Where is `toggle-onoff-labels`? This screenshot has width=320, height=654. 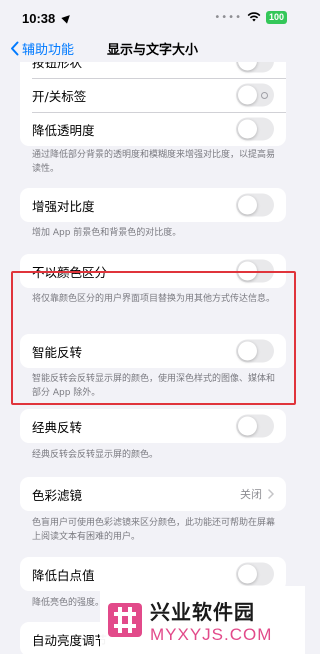
toggle-onoff-labels is located at coordinates (255, 95).